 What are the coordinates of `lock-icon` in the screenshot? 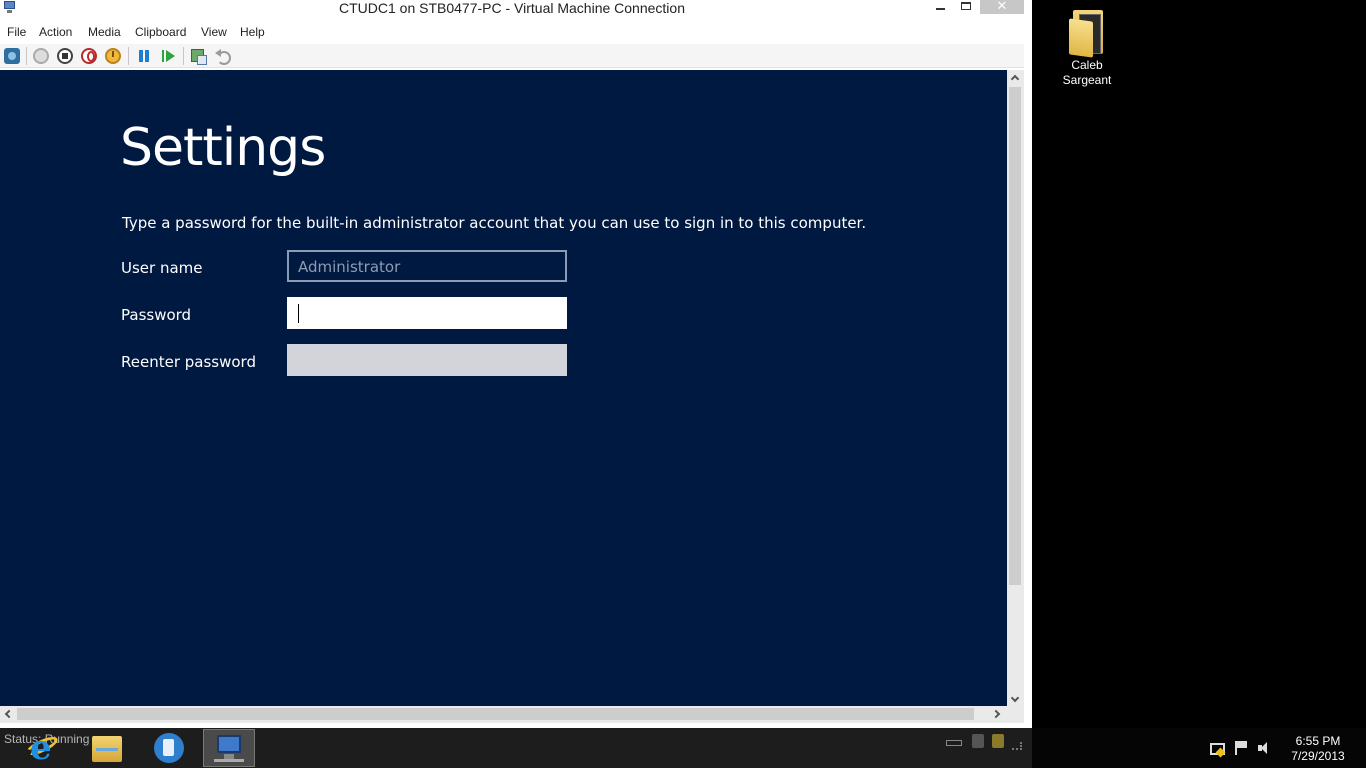 It's located at (998, 741).